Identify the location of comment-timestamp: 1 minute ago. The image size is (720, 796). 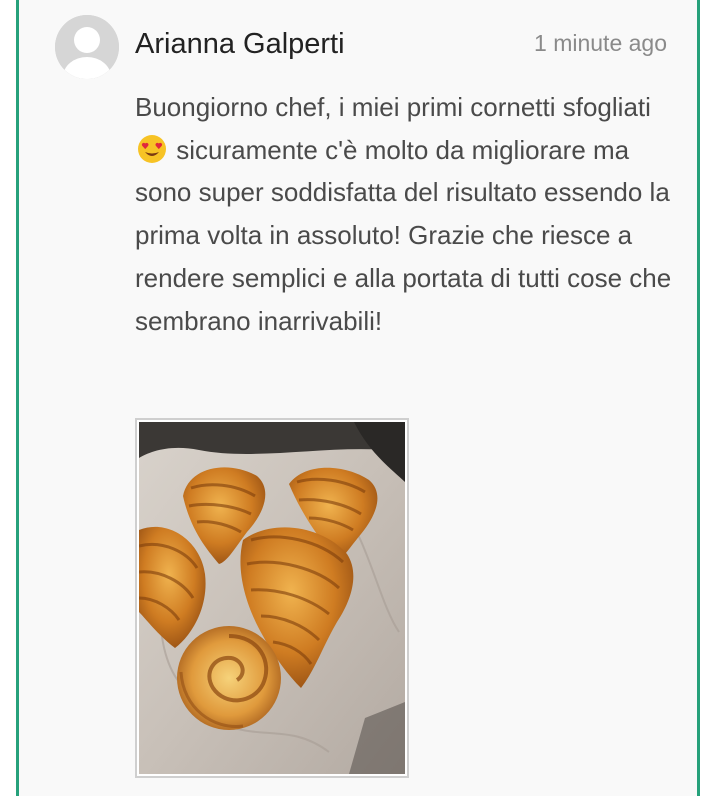
(600, 43).